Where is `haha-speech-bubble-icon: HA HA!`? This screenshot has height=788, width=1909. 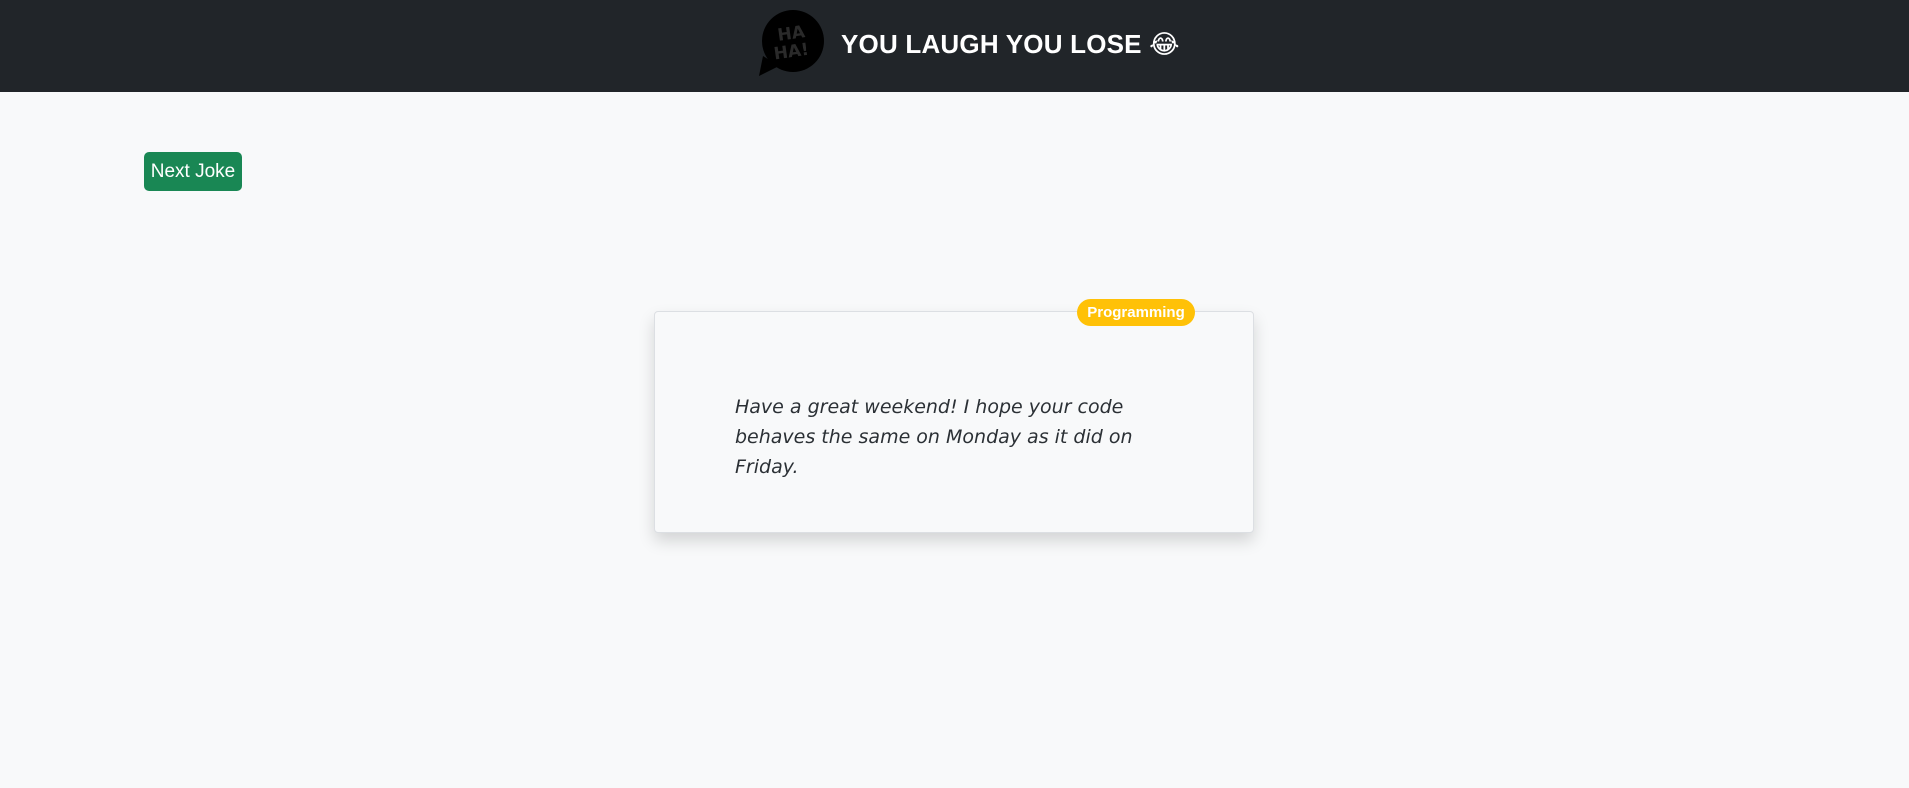
haha-speech-bubble-icon: HA HA! is located at coordinates (791, 43).